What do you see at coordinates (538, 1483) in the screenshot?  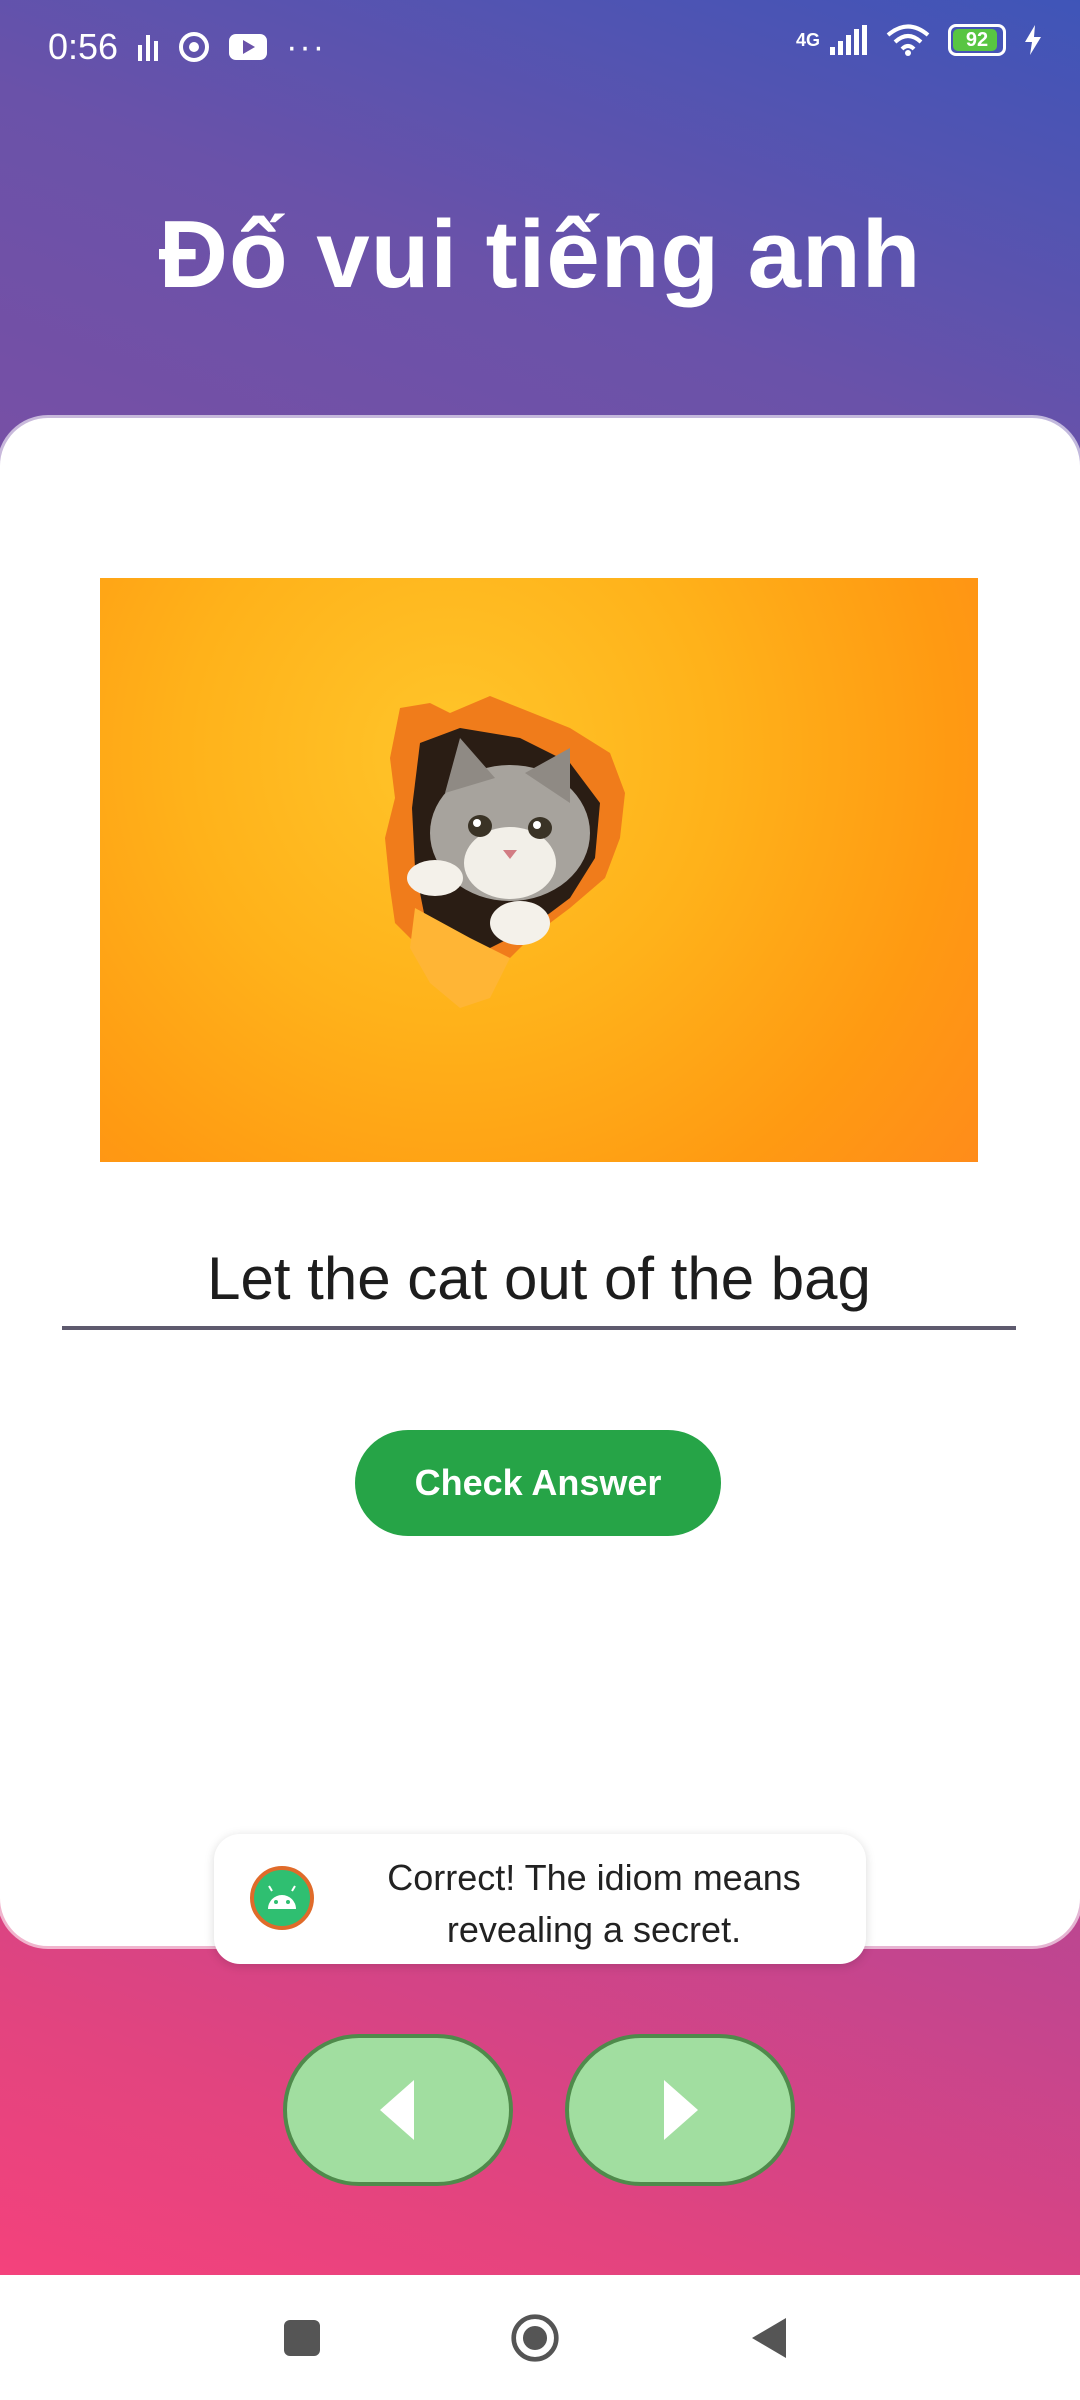 I see `check-answer-button: Check Answer` at bounding box center [538, 1483].